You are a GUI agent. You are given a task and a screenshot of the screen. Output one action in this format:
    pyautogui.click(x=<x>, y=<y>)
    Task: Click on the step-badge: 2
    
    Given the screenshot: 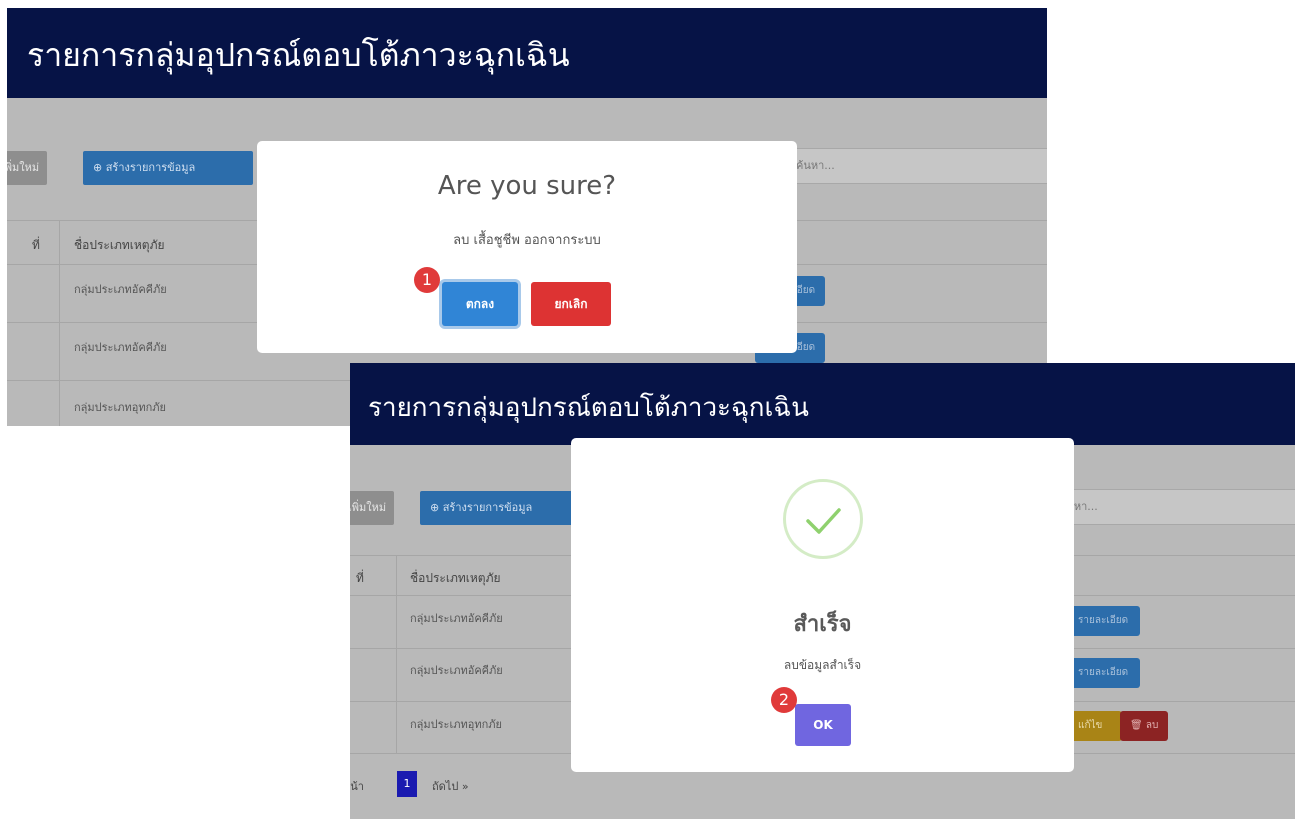 What is the action you would take?
    pyautogui.click(x=784, y=700)
    